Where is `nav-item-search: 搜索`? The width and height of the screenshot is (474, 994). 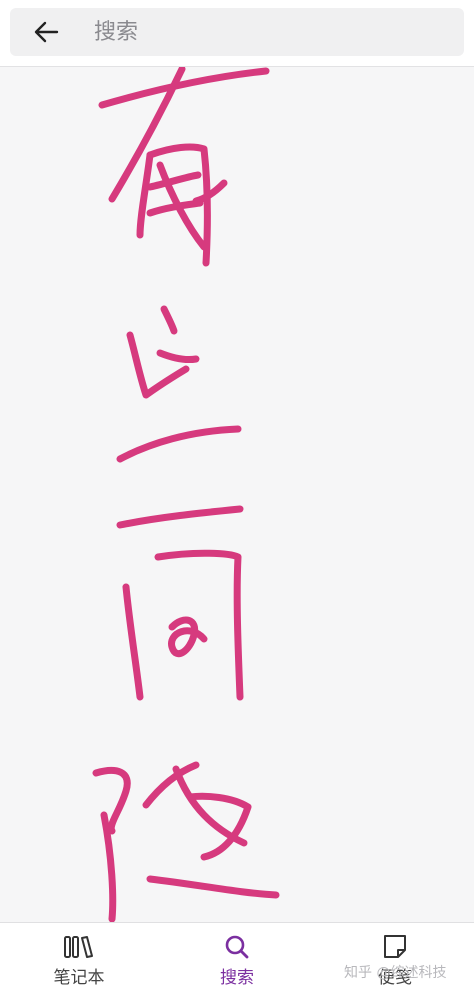 nav-item-search: 搜索 is located at coordinates (237, 958).